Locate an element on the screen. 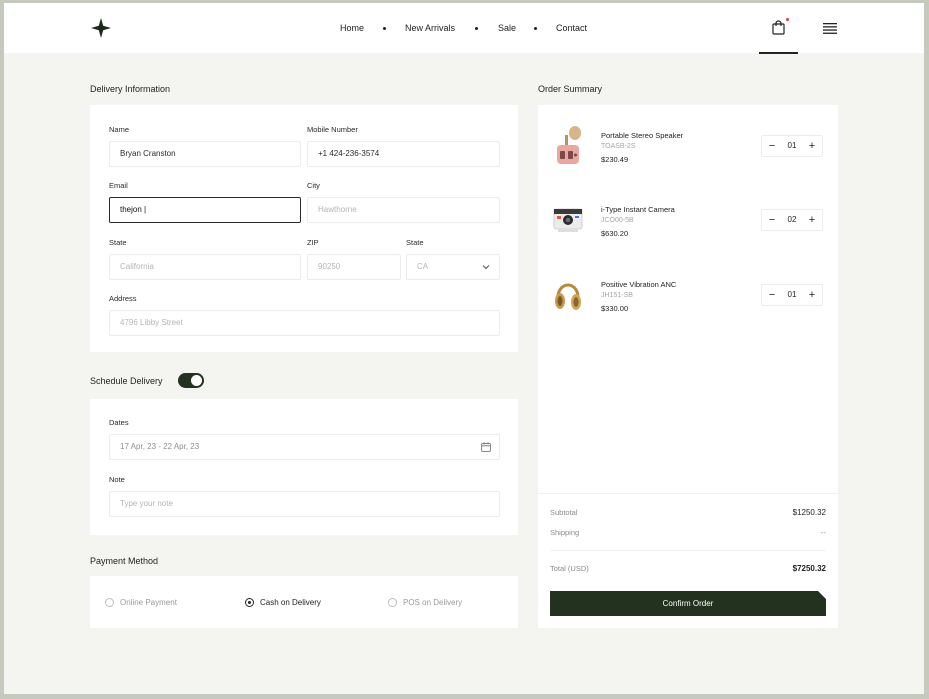 This screenshot has width=929, height=699. nav-contact-link: Contact is located at coordinates (571, 28).